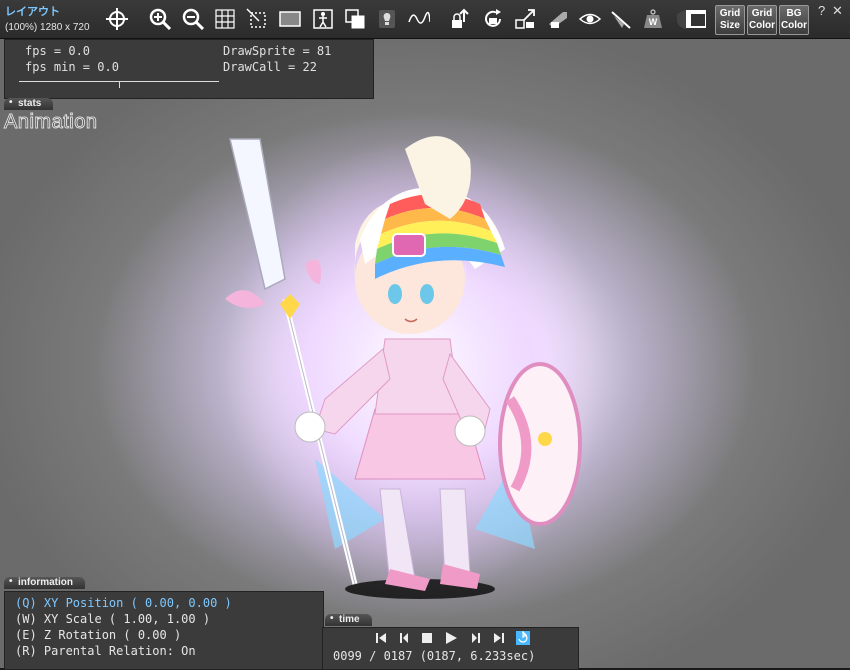 Image resolution: width=850 pixels, height=670 pixels. Describe the element at coordinates (323, 19) in the screenshot. I see `figure-icon` at that location.